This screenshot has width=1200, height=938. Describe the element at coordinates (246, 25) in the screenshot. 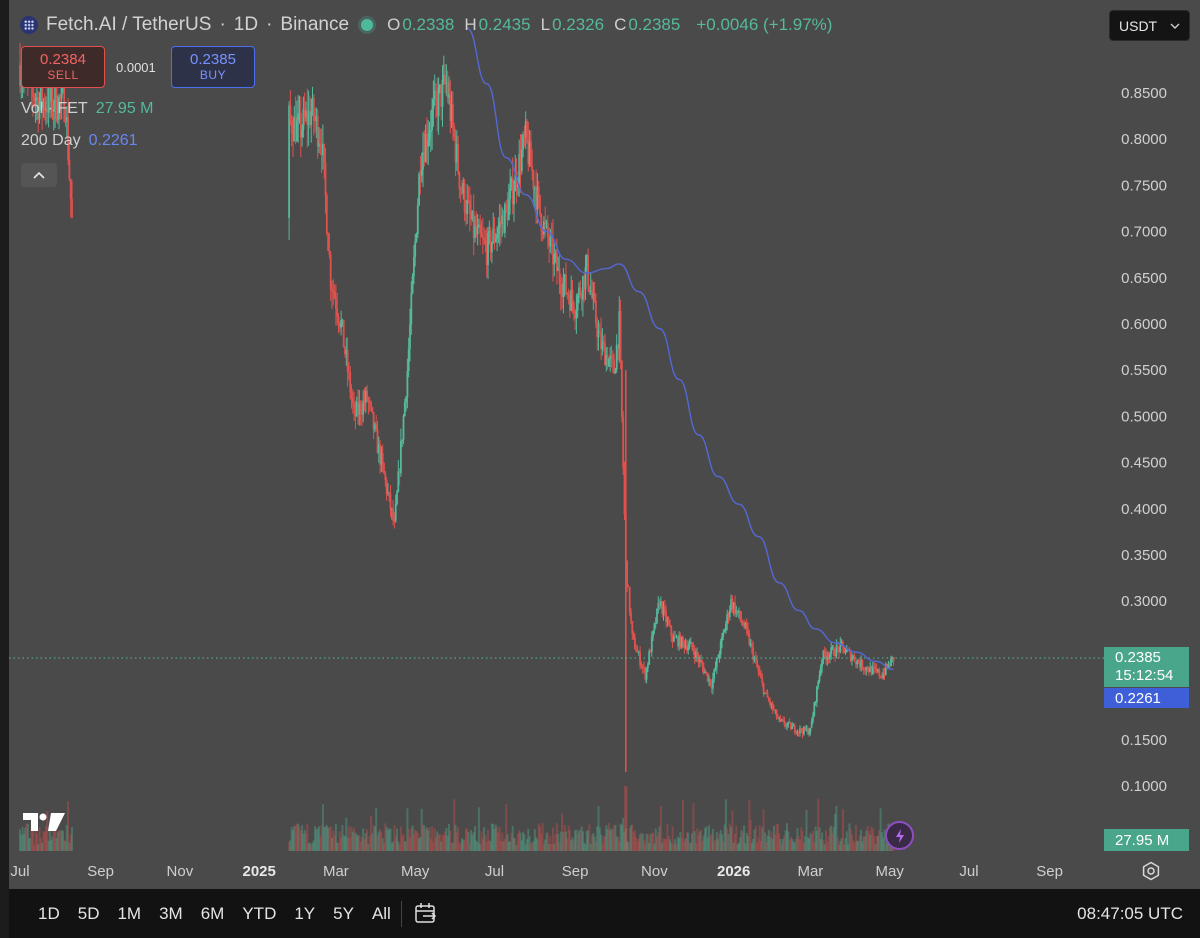

I see `interval-label: 1D` at that location.